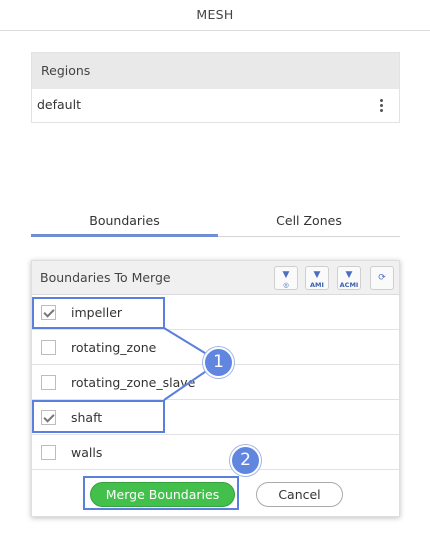 The image size is (430, 545). Describe the element at coordinates (98, 313) in the screenshot. I see `impeller-highlight` at that location.